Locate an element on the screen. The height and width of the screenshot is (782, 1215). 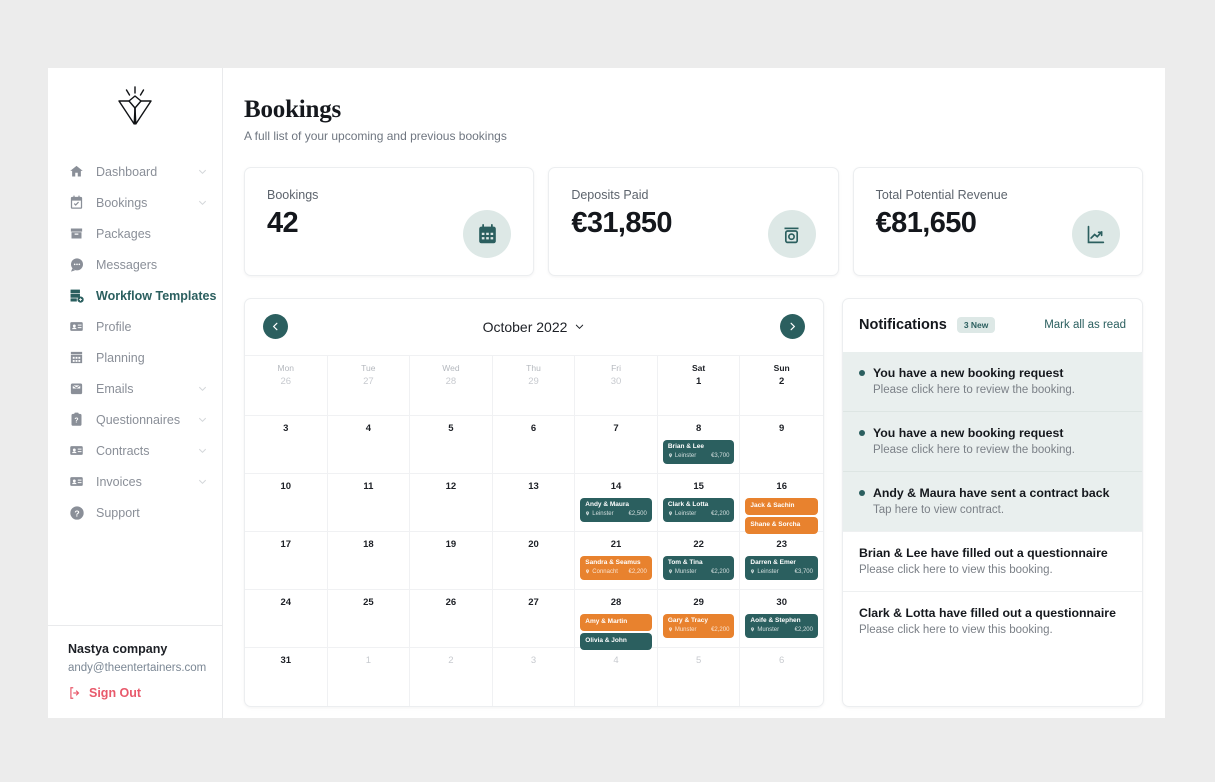
sidebar-item-packages: Packages is located at coordinates (135, 233).